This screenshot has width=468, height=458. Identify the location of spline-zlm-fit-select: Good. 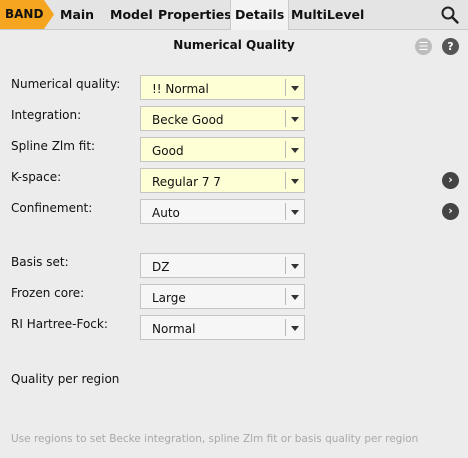
(222, 149).